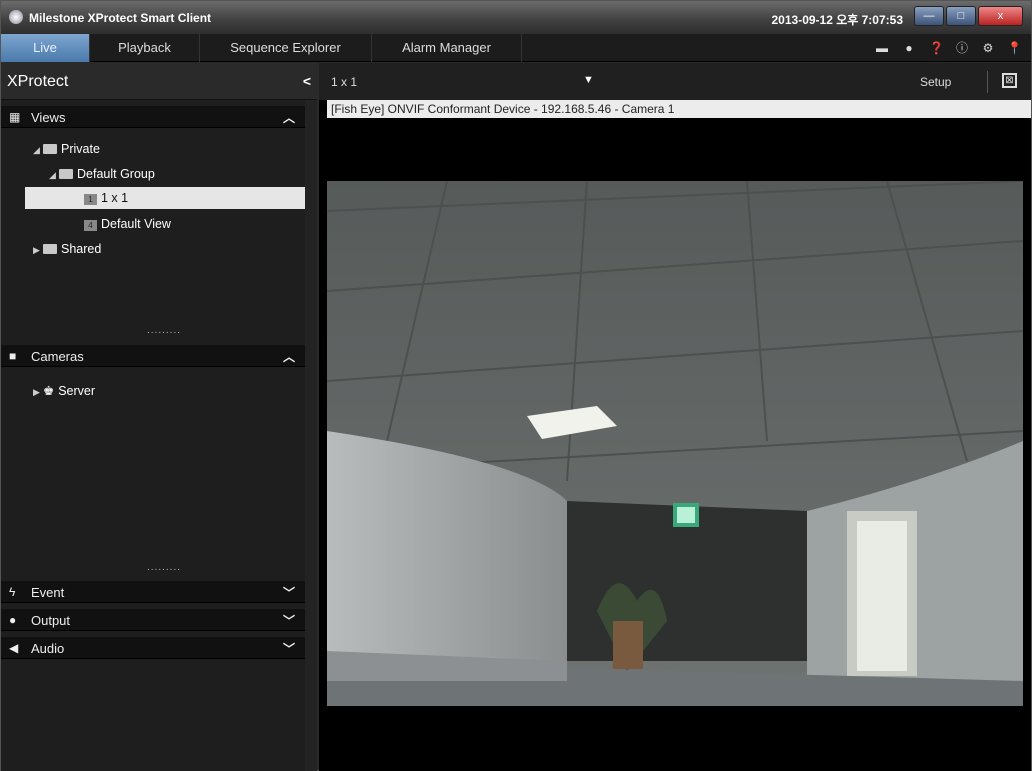 The height and width of the screenshot is (771, 1032). Describe the element at coordinates (311, 435) in the screenshot. I see `panel-scrollbar` at that location.